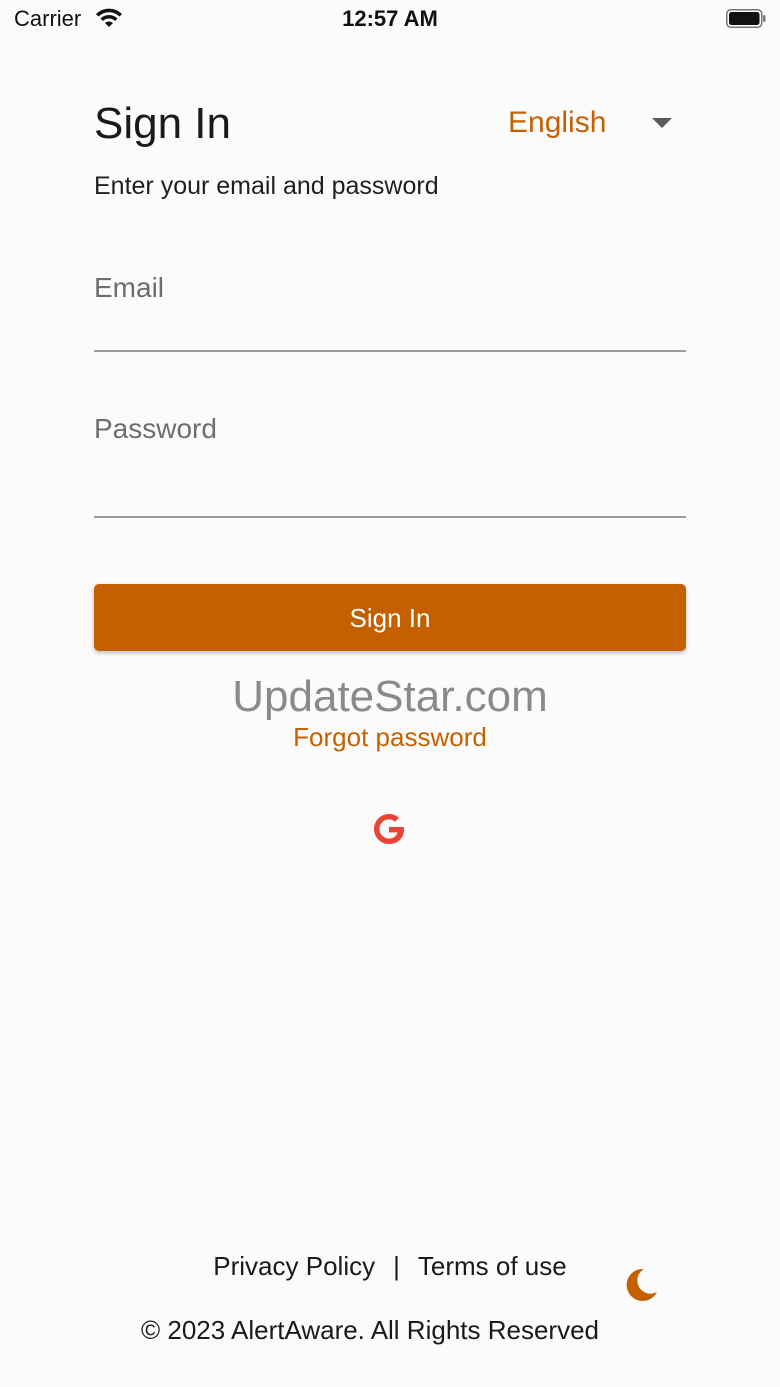  What do you see at coordinates (641, 1285) in the screenshot?
I see `moon-icon` at bounding box center [641, 1285].